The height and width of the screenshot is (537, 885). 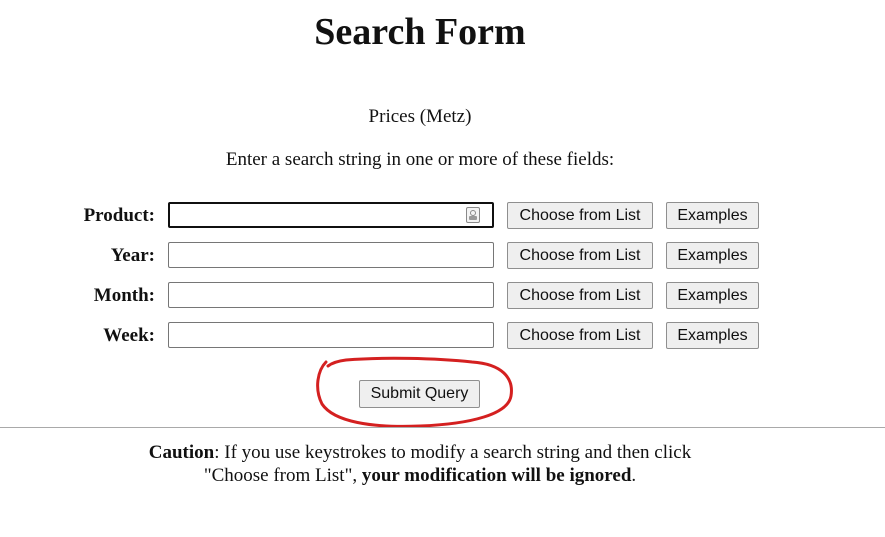 What do you see at coordinates (580, 255) in the screenshot?
I see `year-choose-from-list-button: Choose from List` at bounding box center [580, 255].